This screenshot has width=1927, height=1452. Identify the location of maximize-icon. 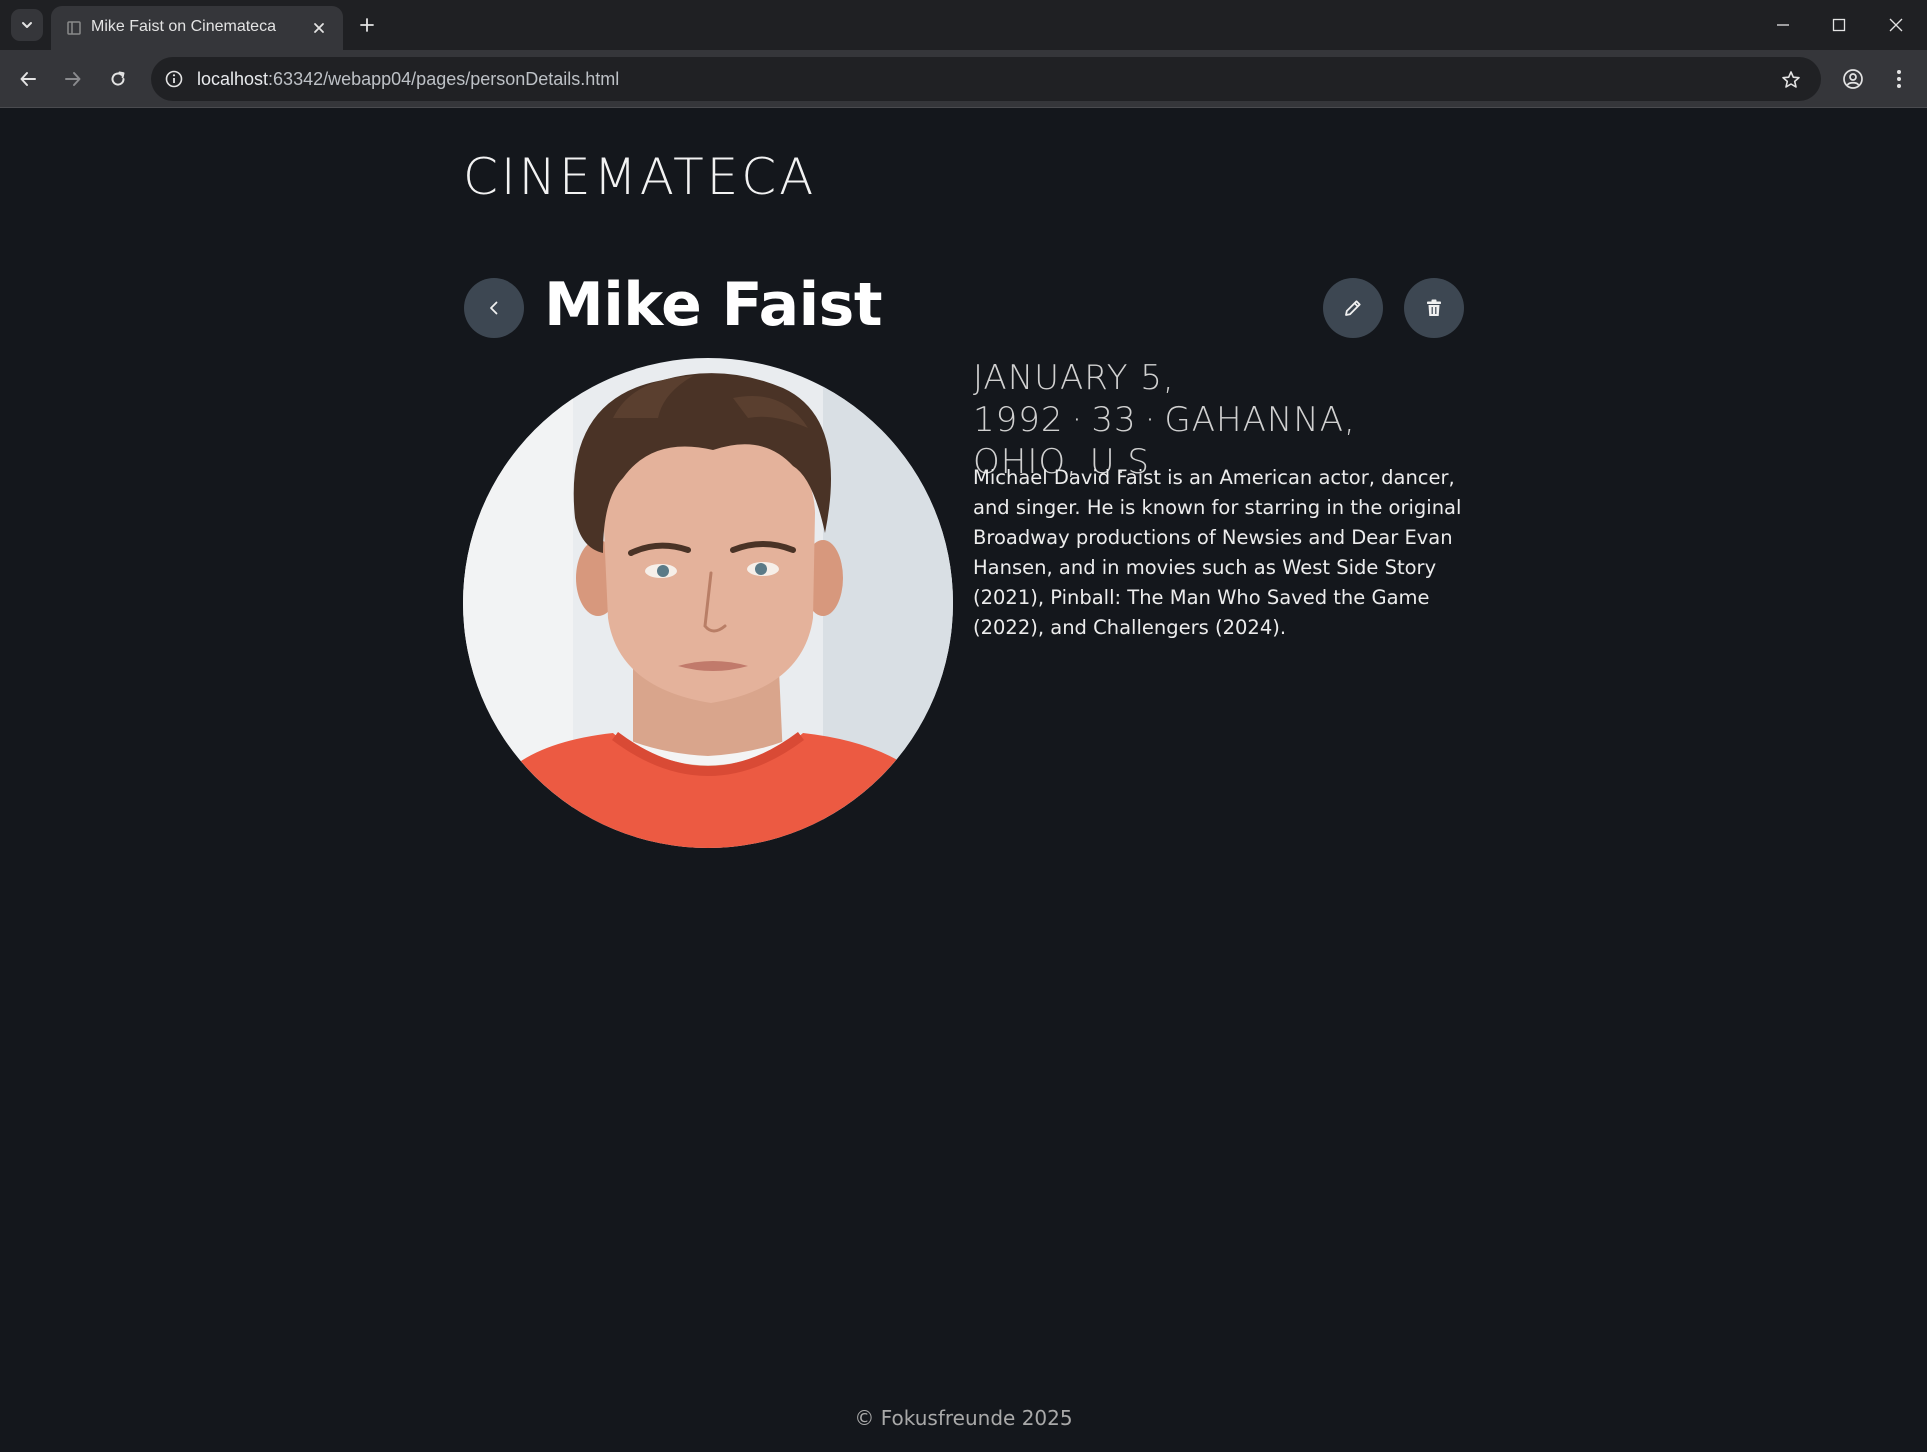
(1839, 25).